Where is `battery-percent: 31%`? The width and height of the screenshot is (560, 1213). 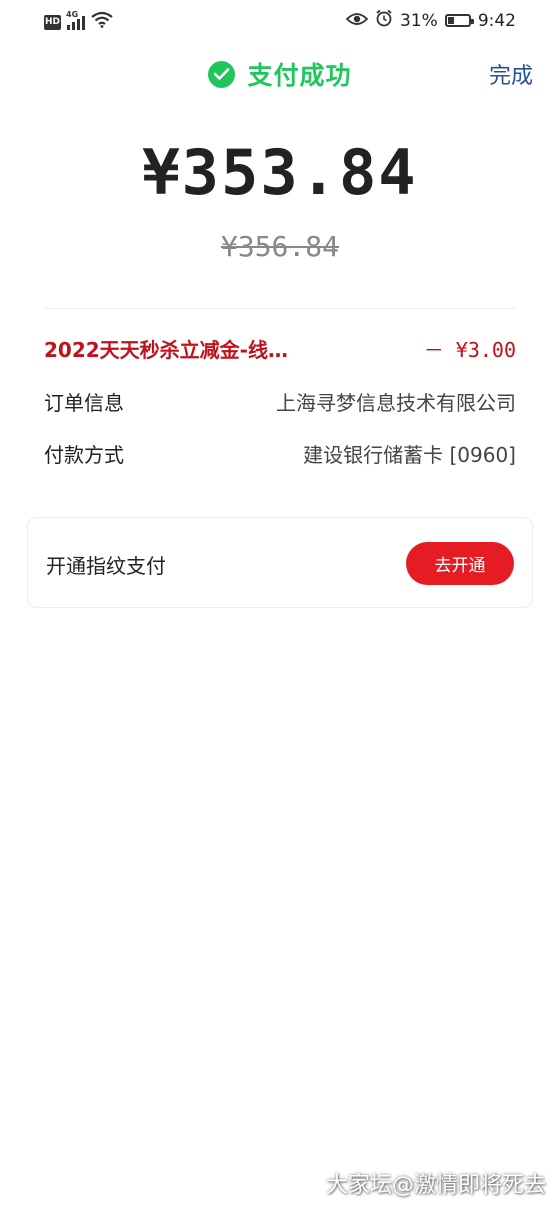 battery-percent: 31% is located at coordinates (419, 20).